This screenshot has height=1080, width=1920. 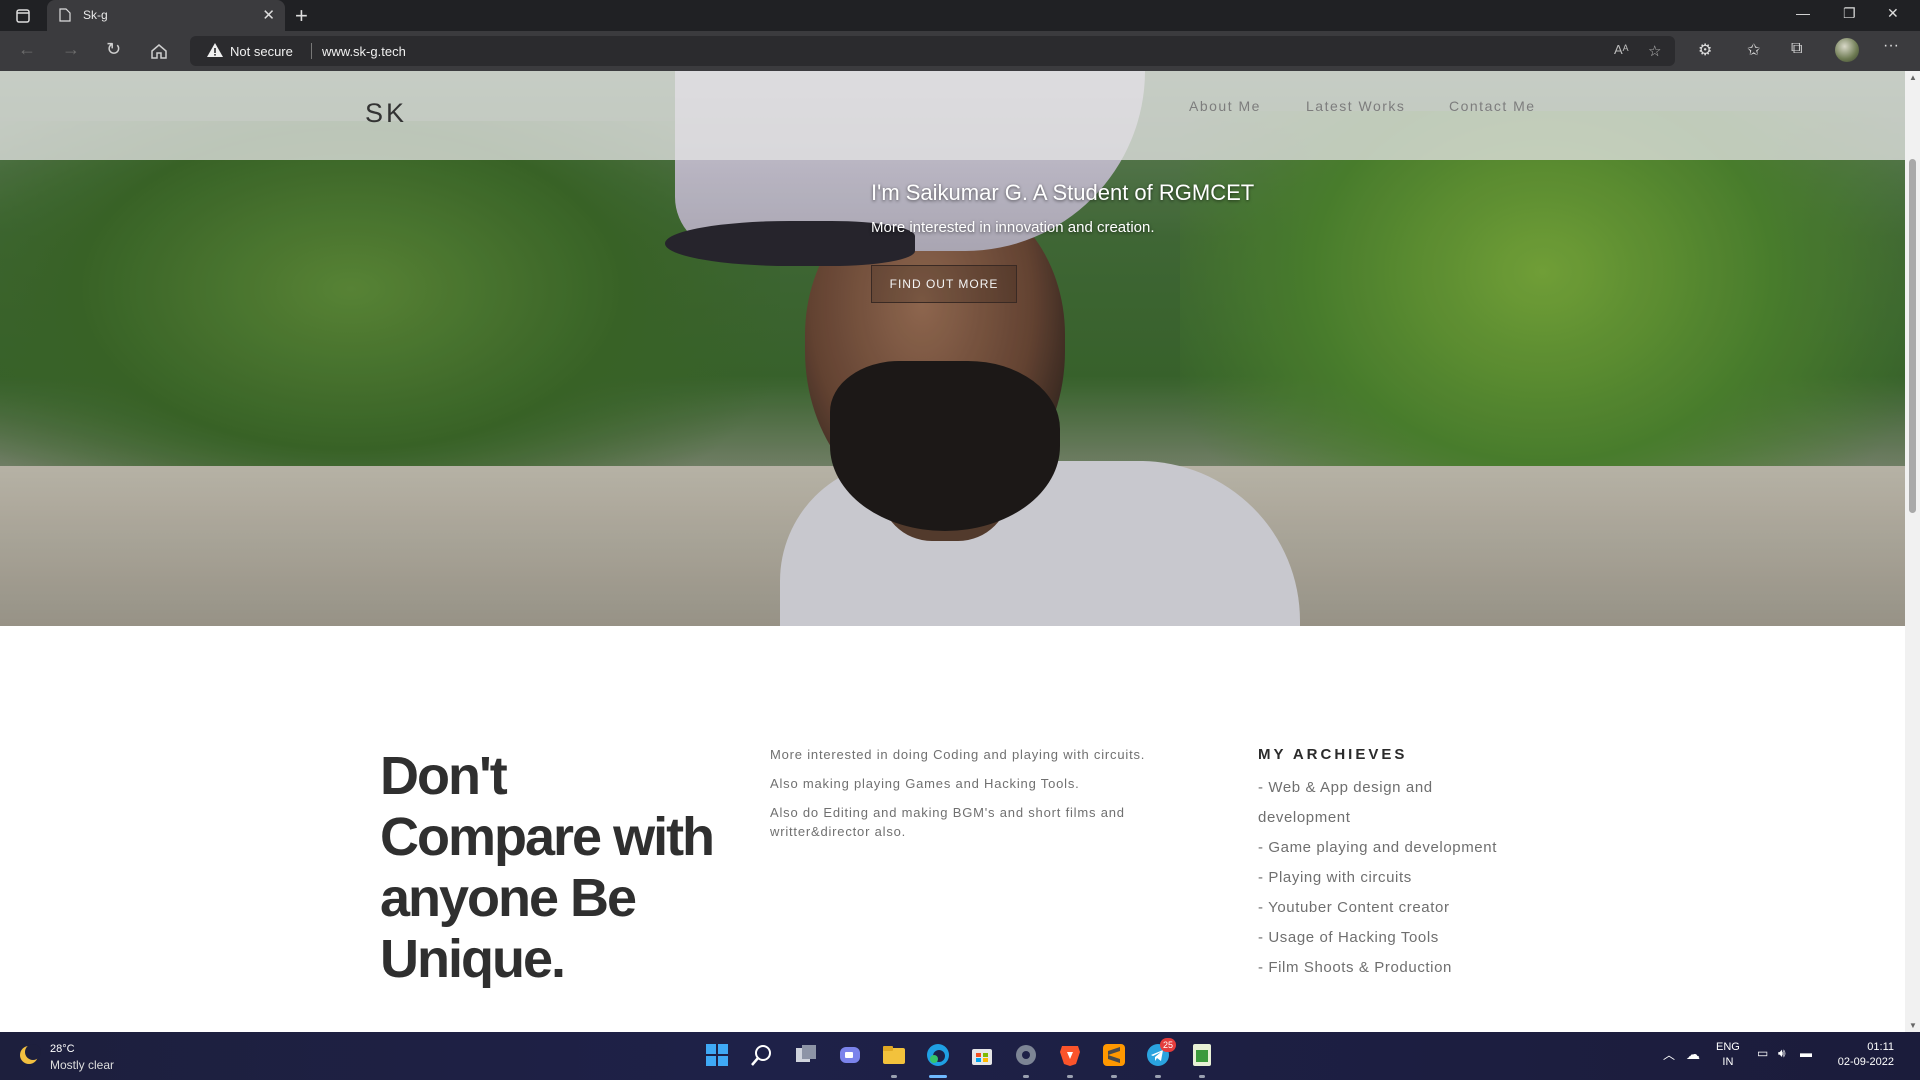 I want to click on brave-browser-icon, so click(x=1070, y=1055).